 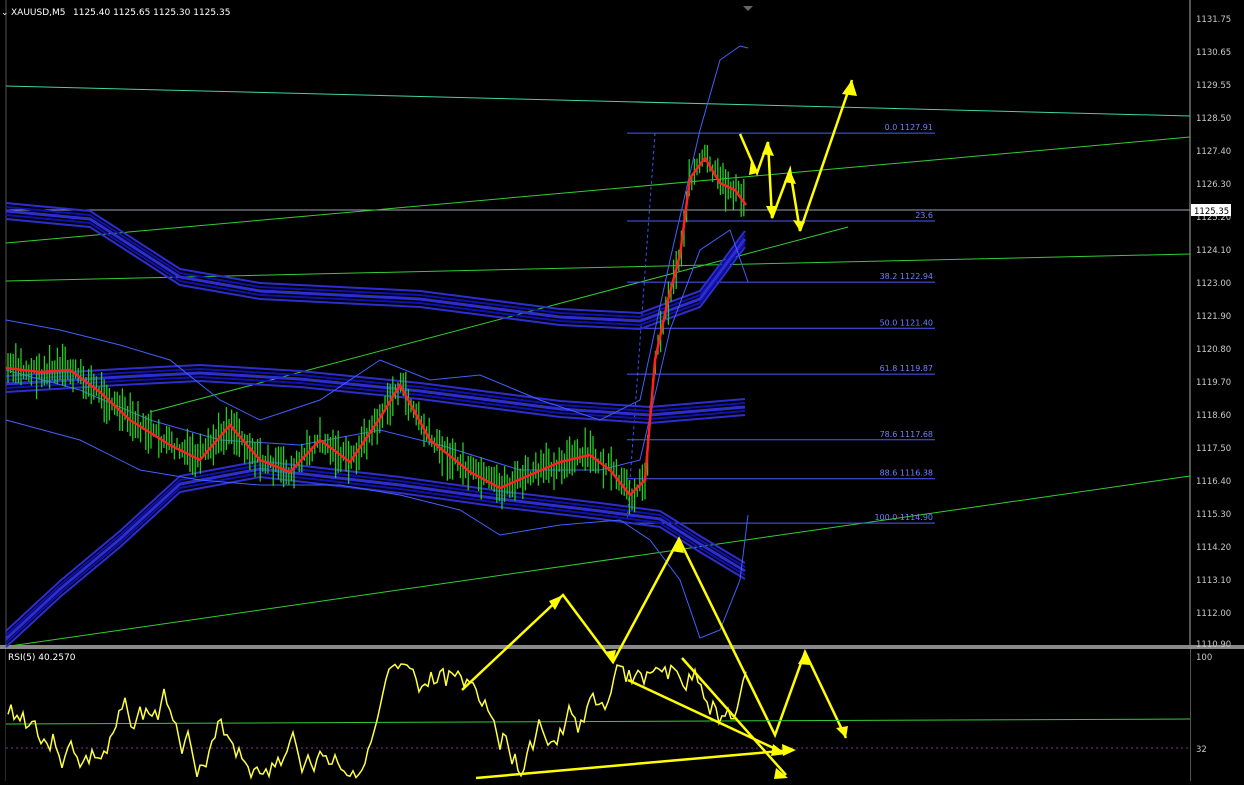 What do you see at coordinates (151, 13) in the screenshot?
I see `ohlc-label: 1125.40 1125.65 1125.30 1125.35` at bounding box center [151, 13].